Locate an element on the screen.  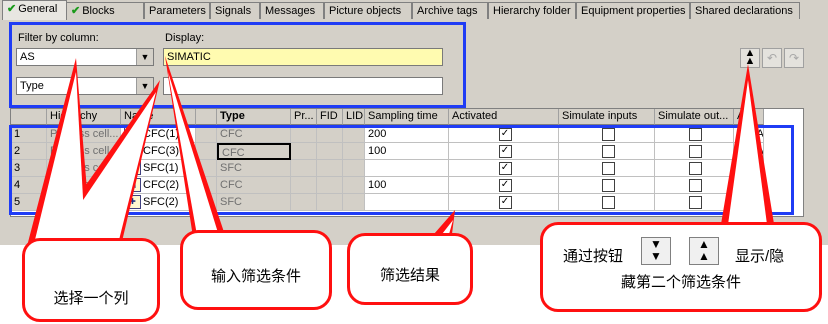
callout-enter-filter: 输入筛选条件 is located at coordinates (256, 270).